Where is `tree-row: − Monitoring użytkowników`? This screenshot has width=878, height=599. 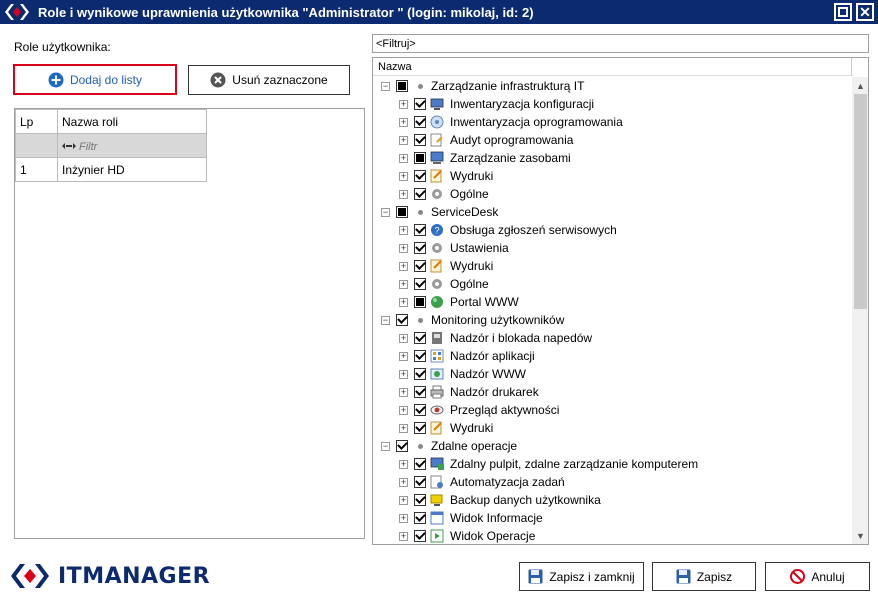
tree-row: − Monitoring użytkowników is located at coordinates (612, 320).